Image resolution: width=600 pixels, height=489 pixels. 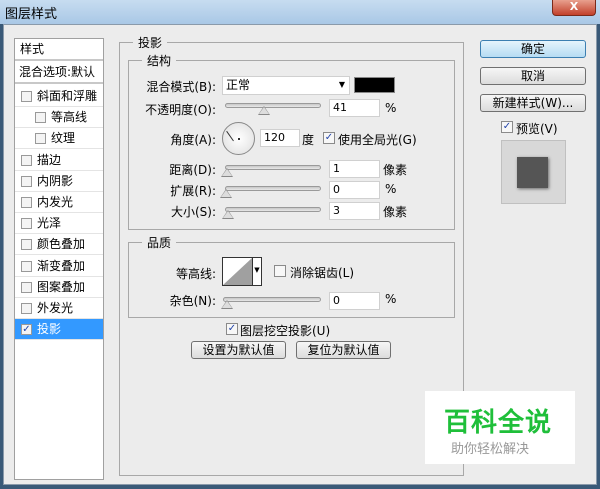 What do you see at coordinates (232, 329) in the screenshot?
I see `knockout-checkbox: ✓` at bounding box center [232, 329].